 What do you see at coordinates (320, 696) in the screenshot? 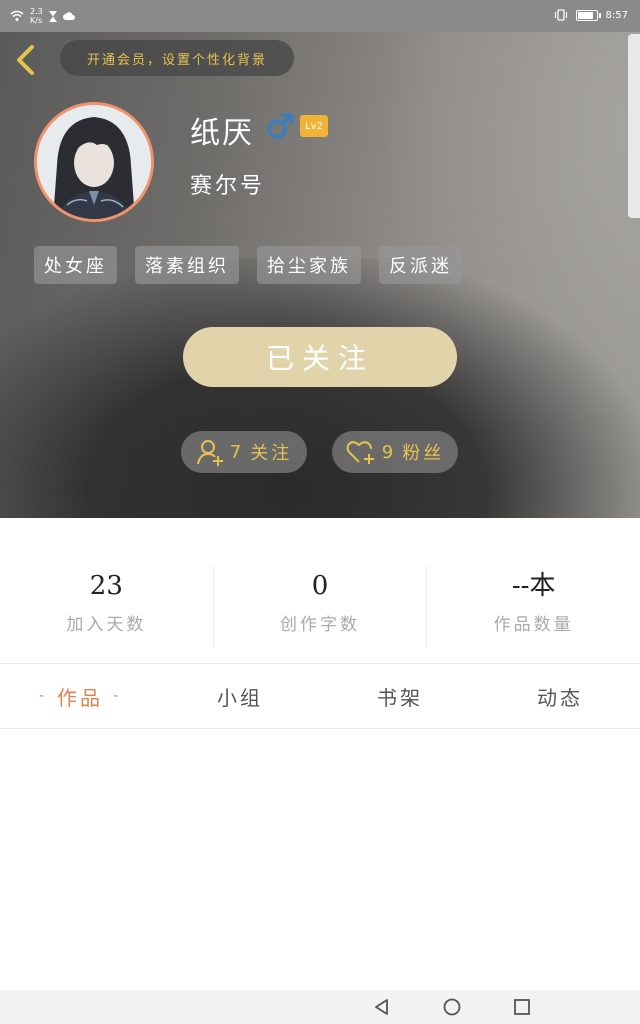
I see `profile-tabs: - 作品 - 小组 书架 动态` at bounding box center [320, 696].